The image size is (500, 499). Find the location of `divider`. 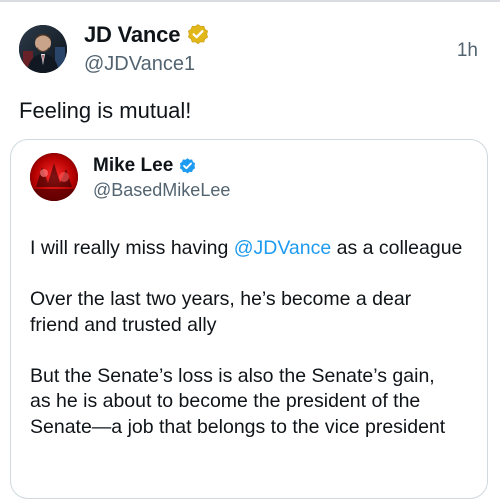

divider is located at coordinates (250, 1).